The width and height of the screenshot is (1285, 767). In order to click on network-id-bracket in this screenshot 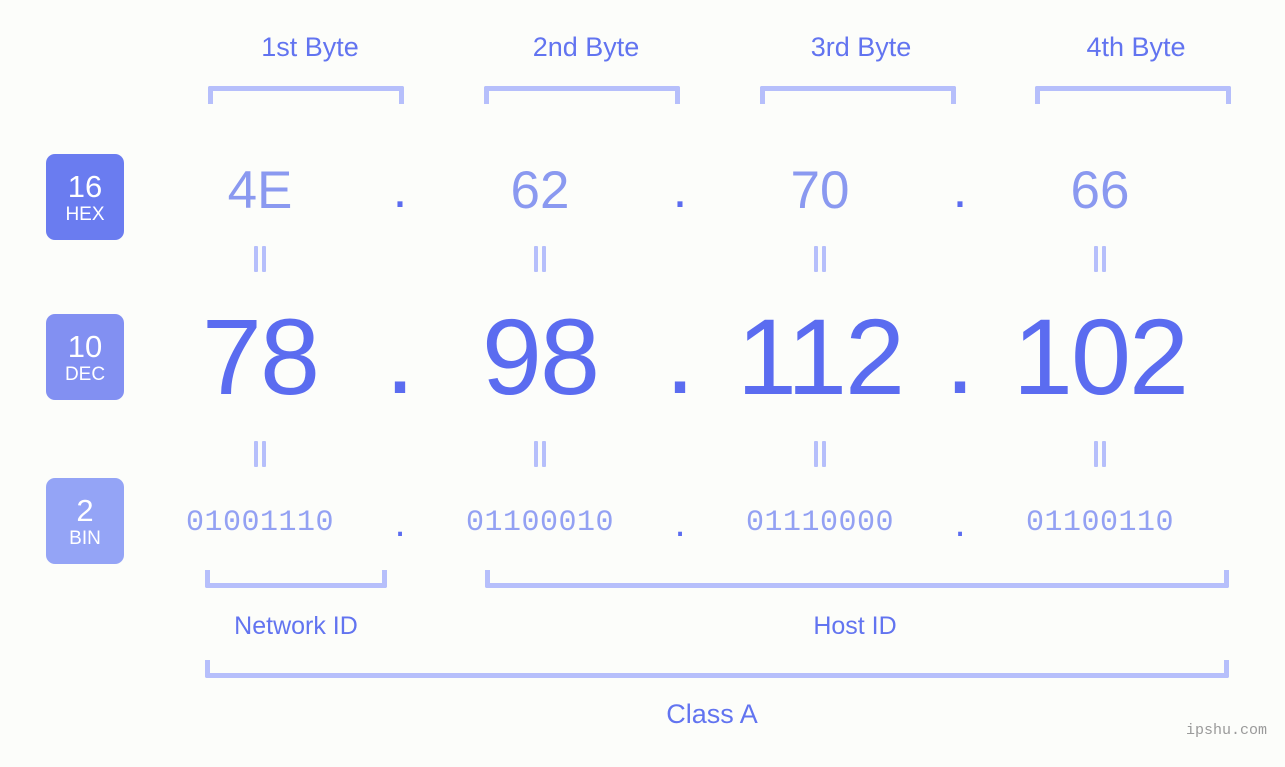, I will do `click(296, 579)`.